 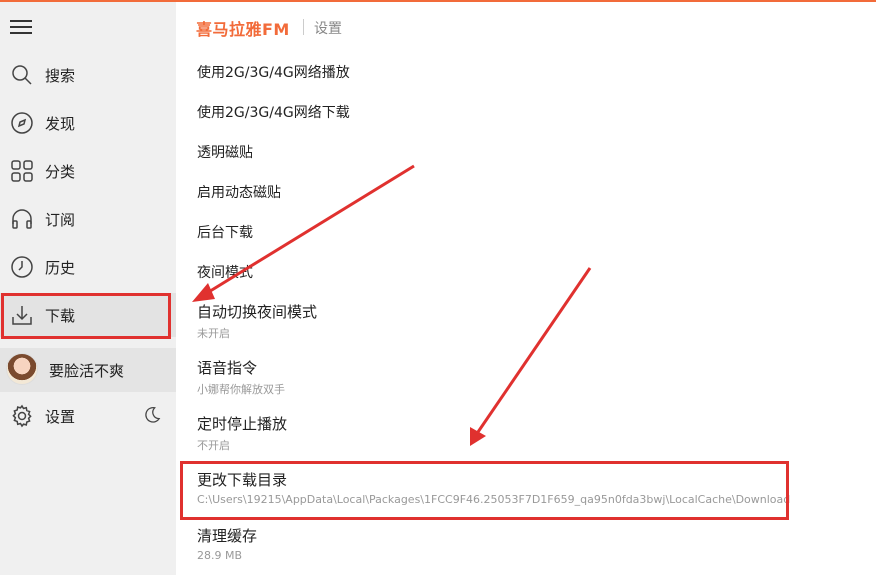 What do you see at coordinates (22, 219) in the screenshot?
I see `headphones-icon` at bounding box center [22, 219].